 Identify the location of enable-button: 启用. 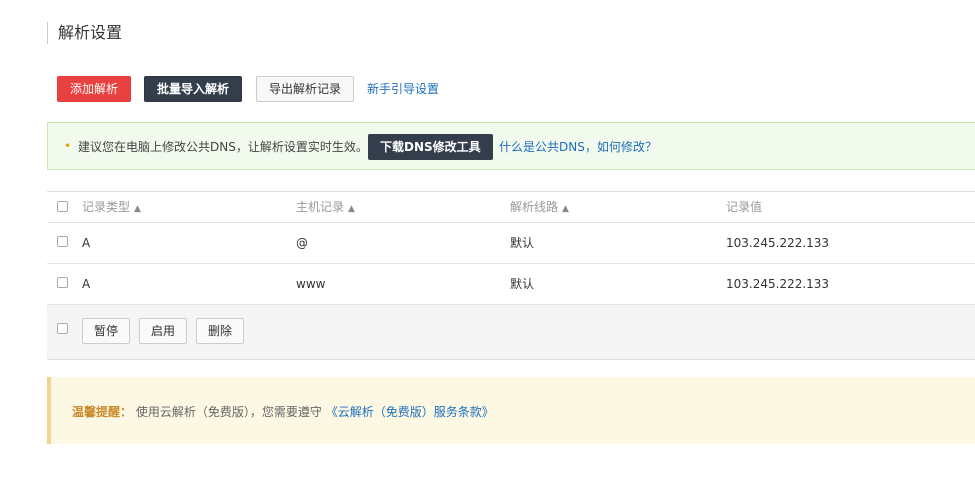
(163, 331).